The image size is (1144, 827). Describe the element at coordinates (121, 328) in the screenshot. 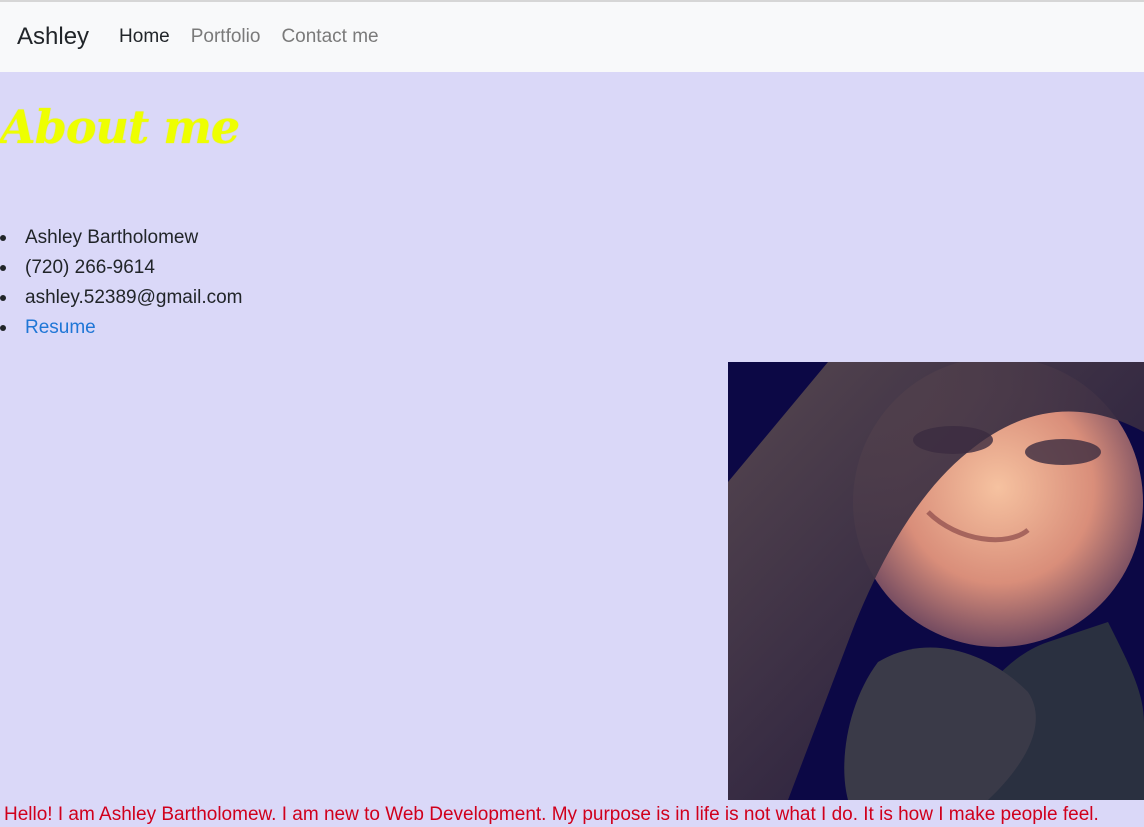

I see `list-item-resume: Resume` at that location.